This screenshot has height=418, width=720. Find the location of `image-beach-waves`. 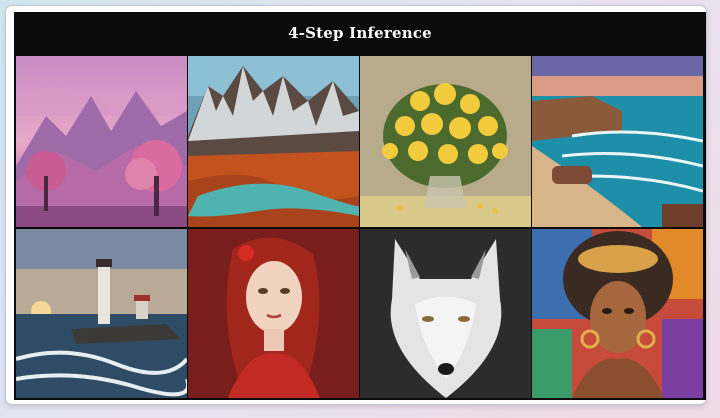

image-beach-waves is located at coordinates (617, 141).